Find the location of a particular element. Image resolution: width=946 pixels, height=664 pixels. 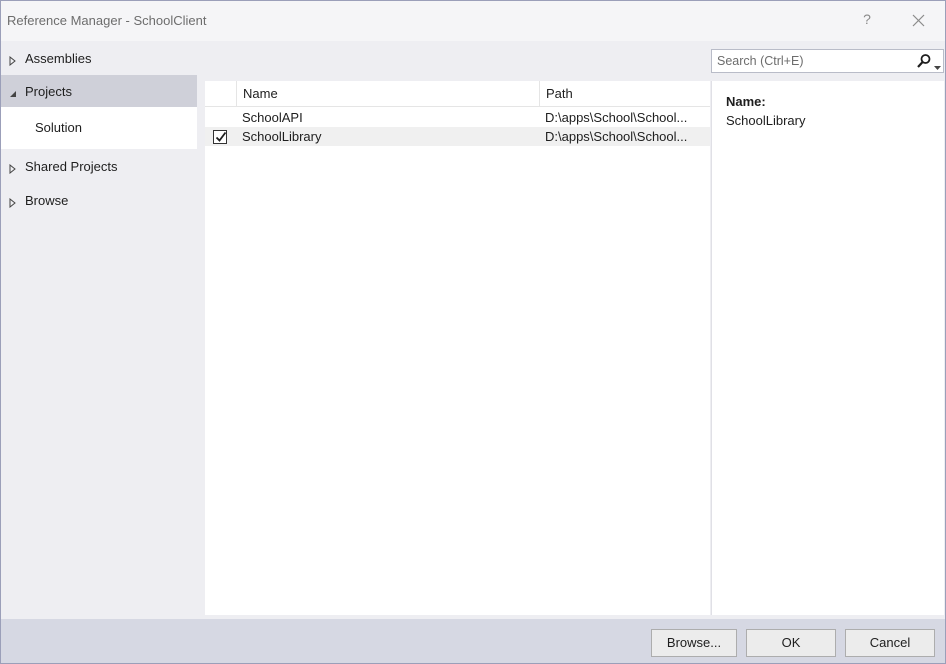

nav-item-label: Shared Projects is located at coordinates (71, 166).